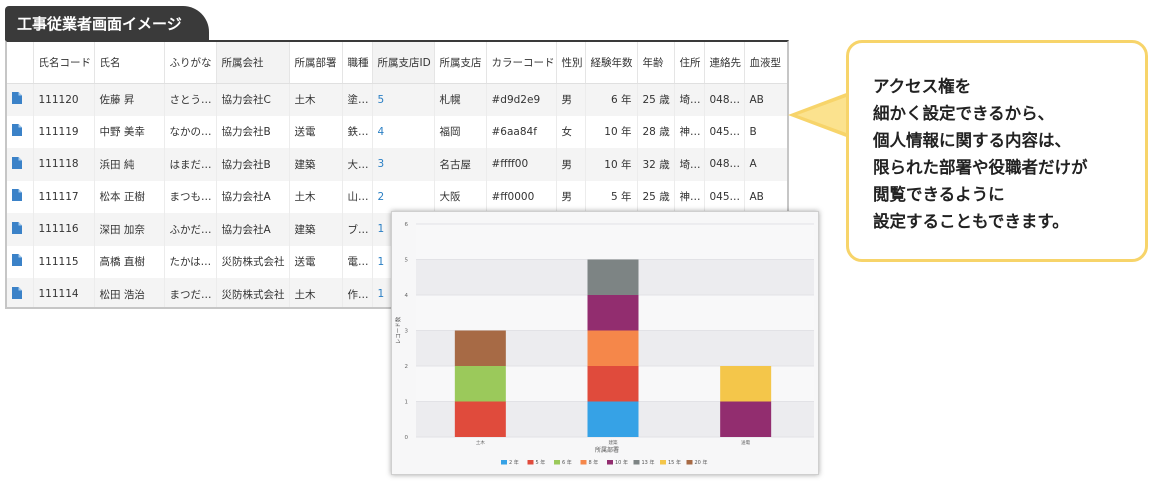 This screenshot has height=493, width=1154. I want to click on column-header: 職種, so click(357, 63).